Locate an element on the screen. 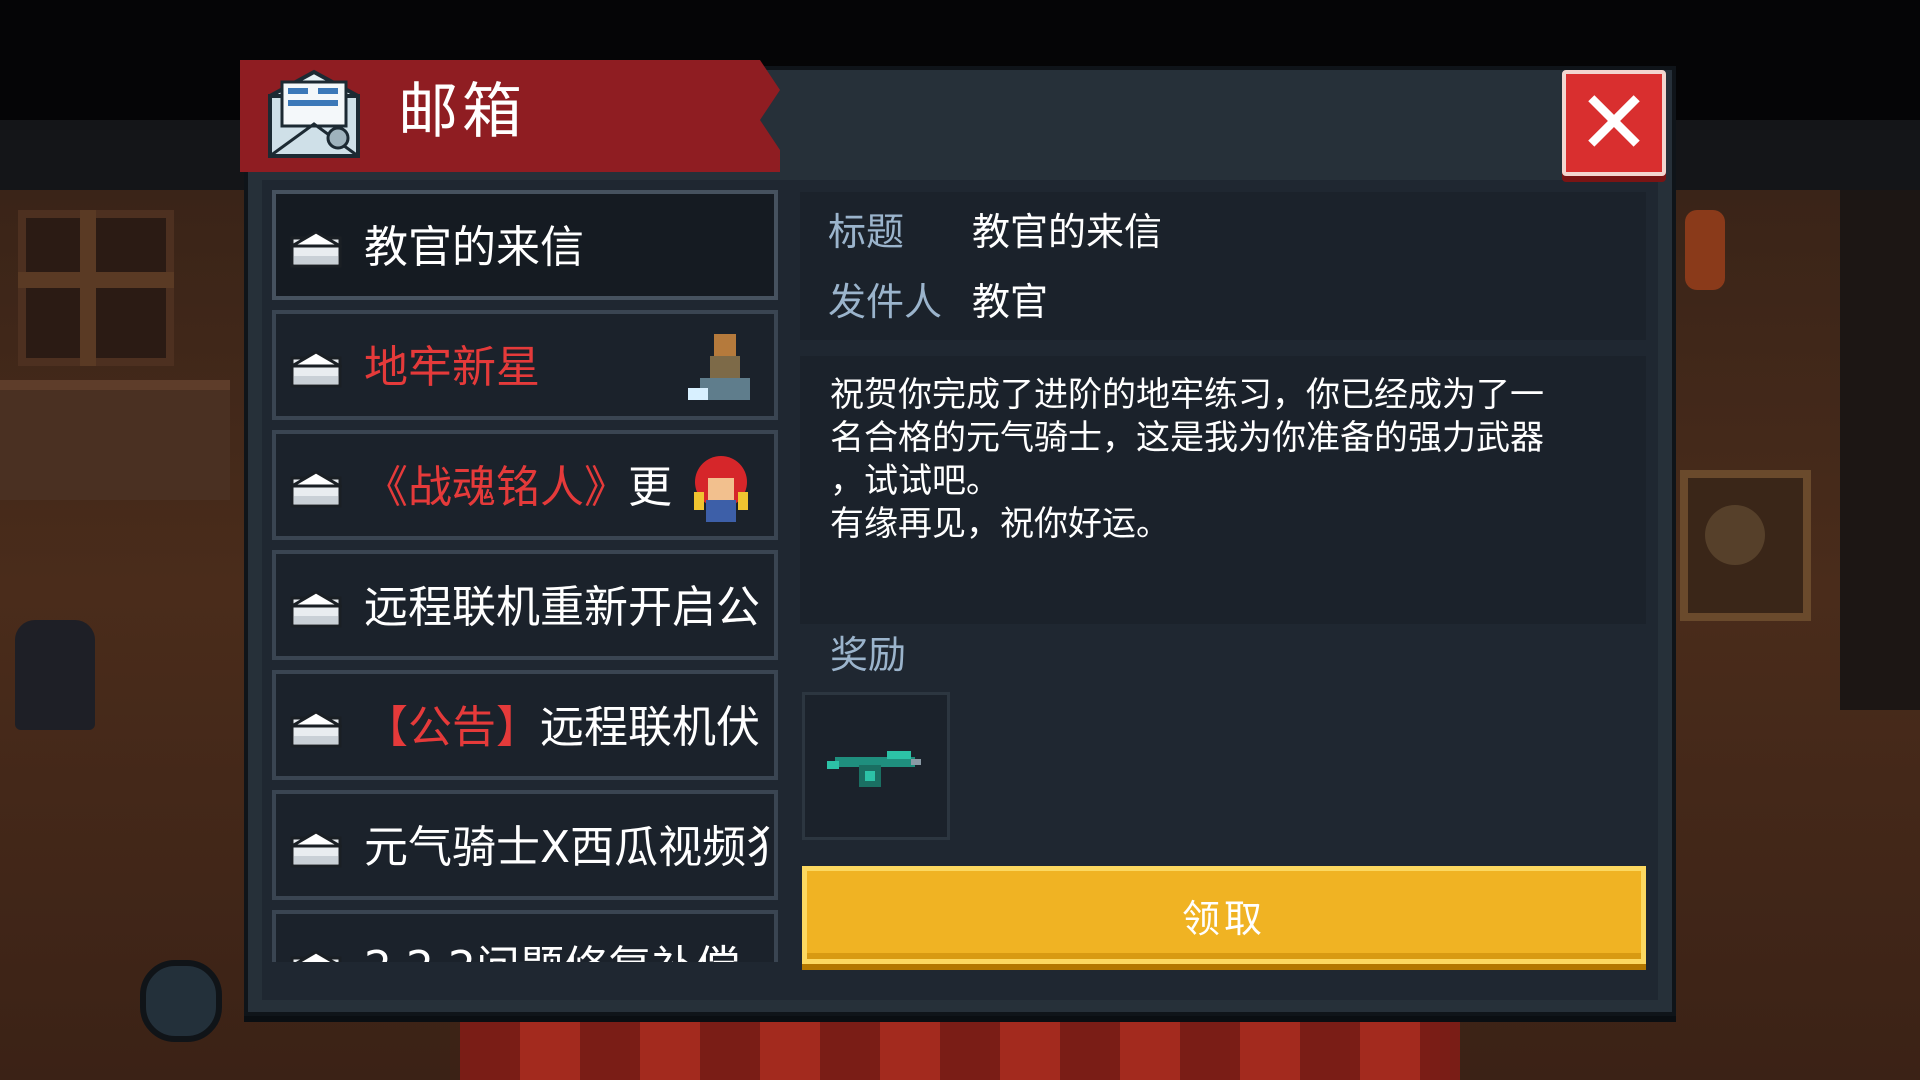 This screenshot has width=1920, height=1080. close-icon: ✕ is located at coordinates (1614, 122).